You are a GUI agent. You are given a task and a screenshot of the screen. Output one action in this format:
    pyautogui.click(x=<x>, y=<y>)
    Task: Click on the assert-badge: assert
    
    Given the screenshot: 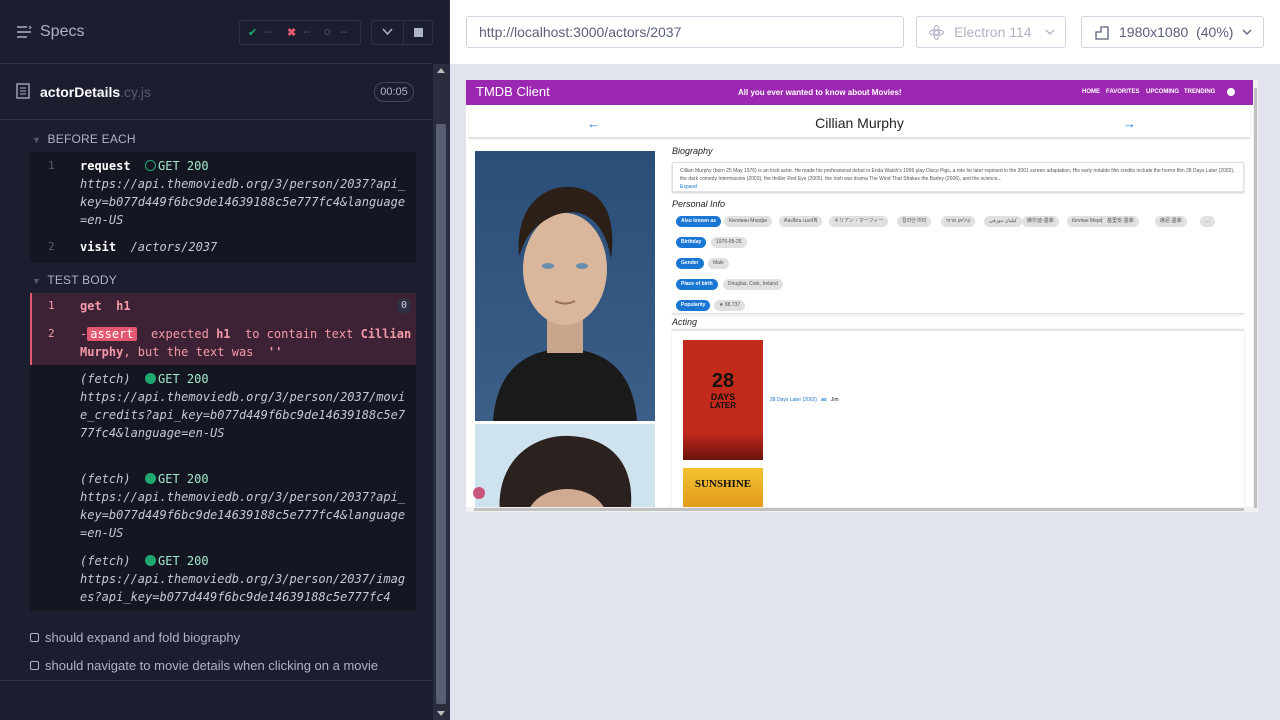 What is the action you would take?
    pyautogui.click(x=112, y=334)
    